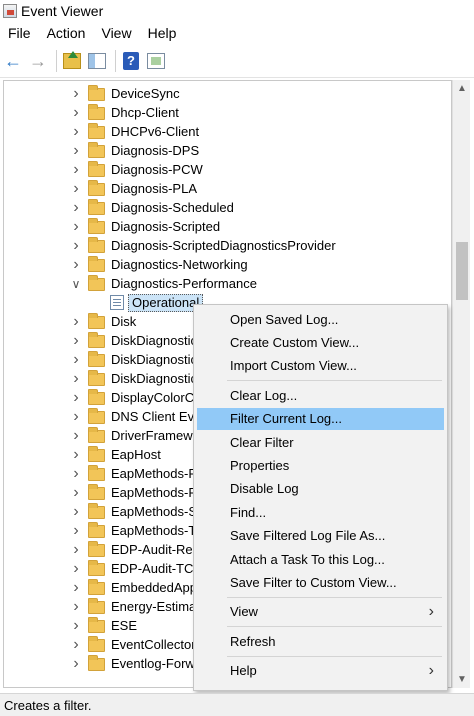 The width and height of the screenshot is (474, 716). I want to click on back-button: ←, so click(13, 61).